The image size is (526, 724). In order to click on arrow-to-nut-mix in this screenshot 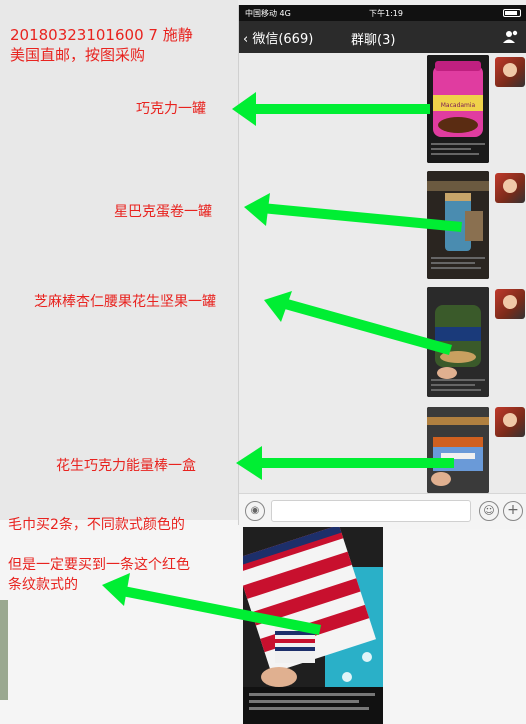, I will do `click(358, 323)`.